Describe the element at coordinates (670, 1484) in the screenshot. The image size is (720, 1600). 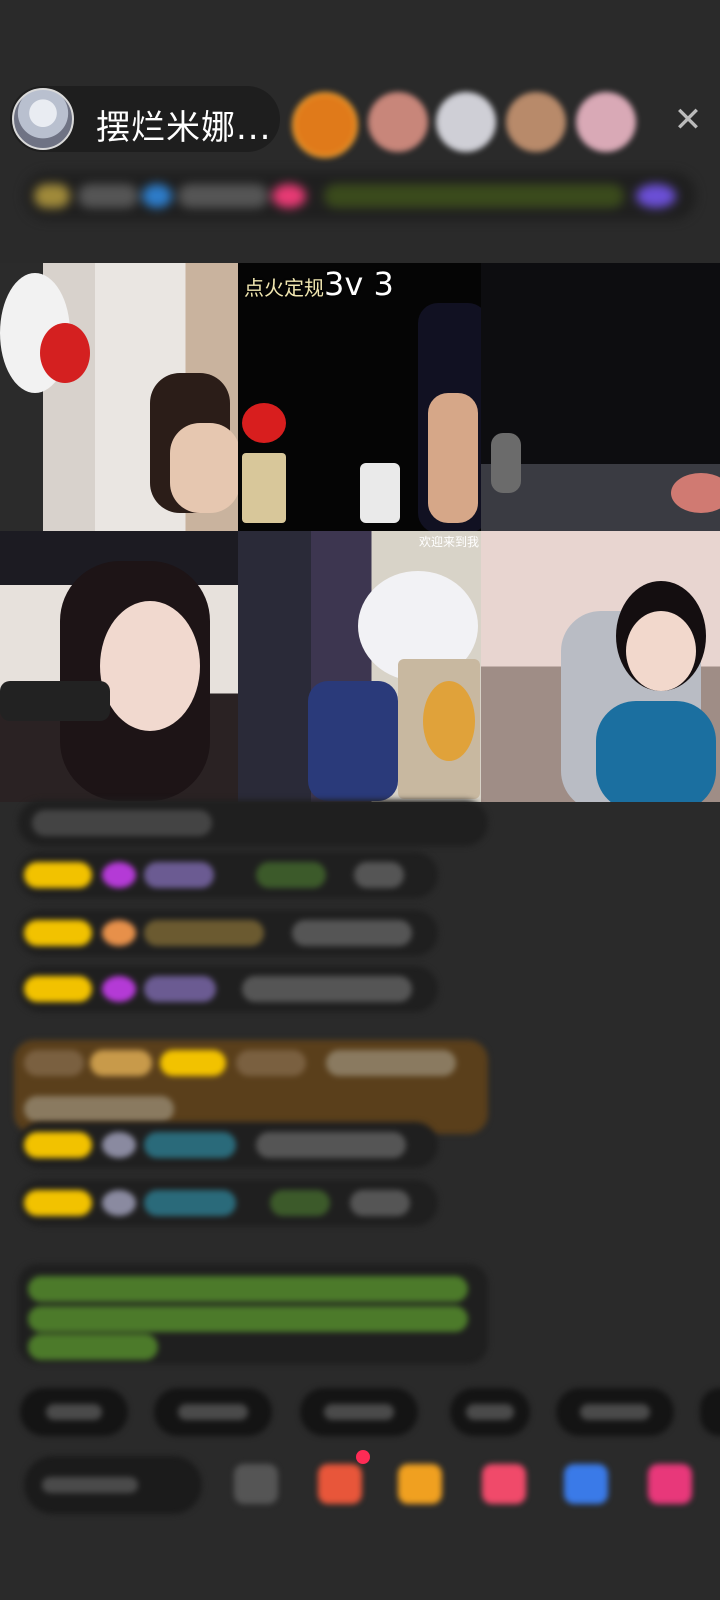
I see `gift-icon` at that location.